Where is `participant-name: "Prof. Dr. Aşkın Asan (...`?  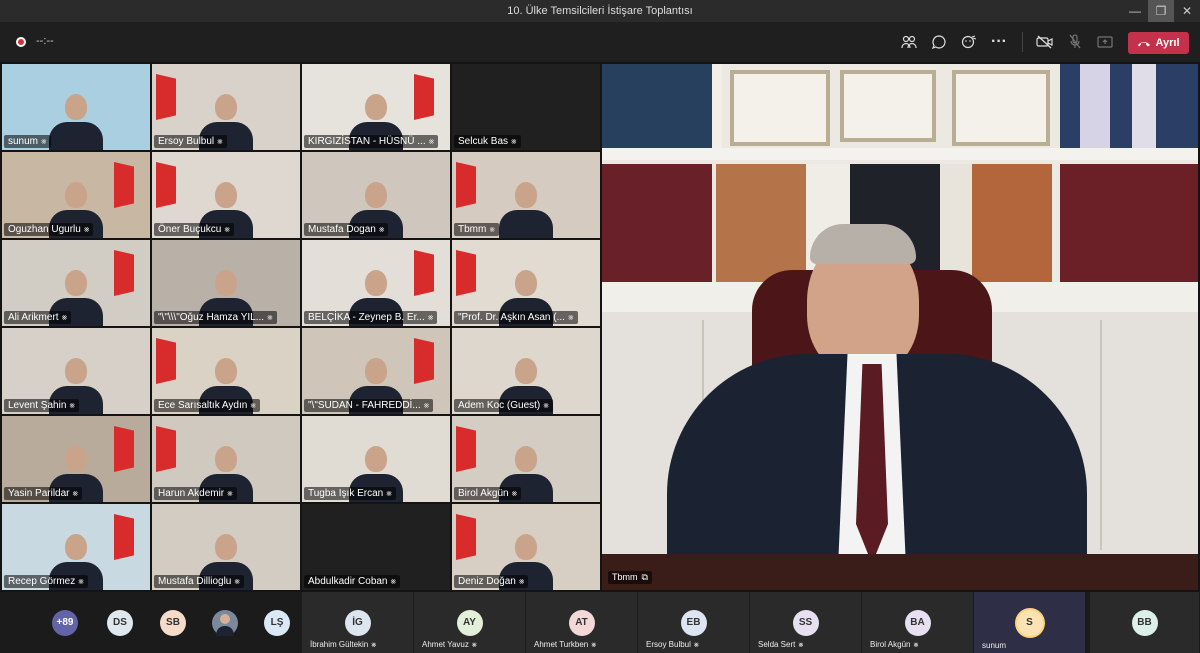 participant-name: "Prof. Dr. Aşkın Asan (... is located at coordinates (511, 317).